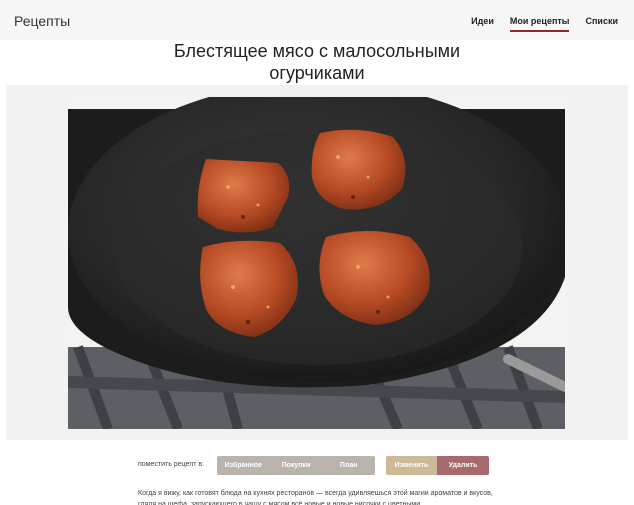 This screenshot has width=634, height=505. I want to click on nav-item-ideas: Идеи, so click(482, 24).